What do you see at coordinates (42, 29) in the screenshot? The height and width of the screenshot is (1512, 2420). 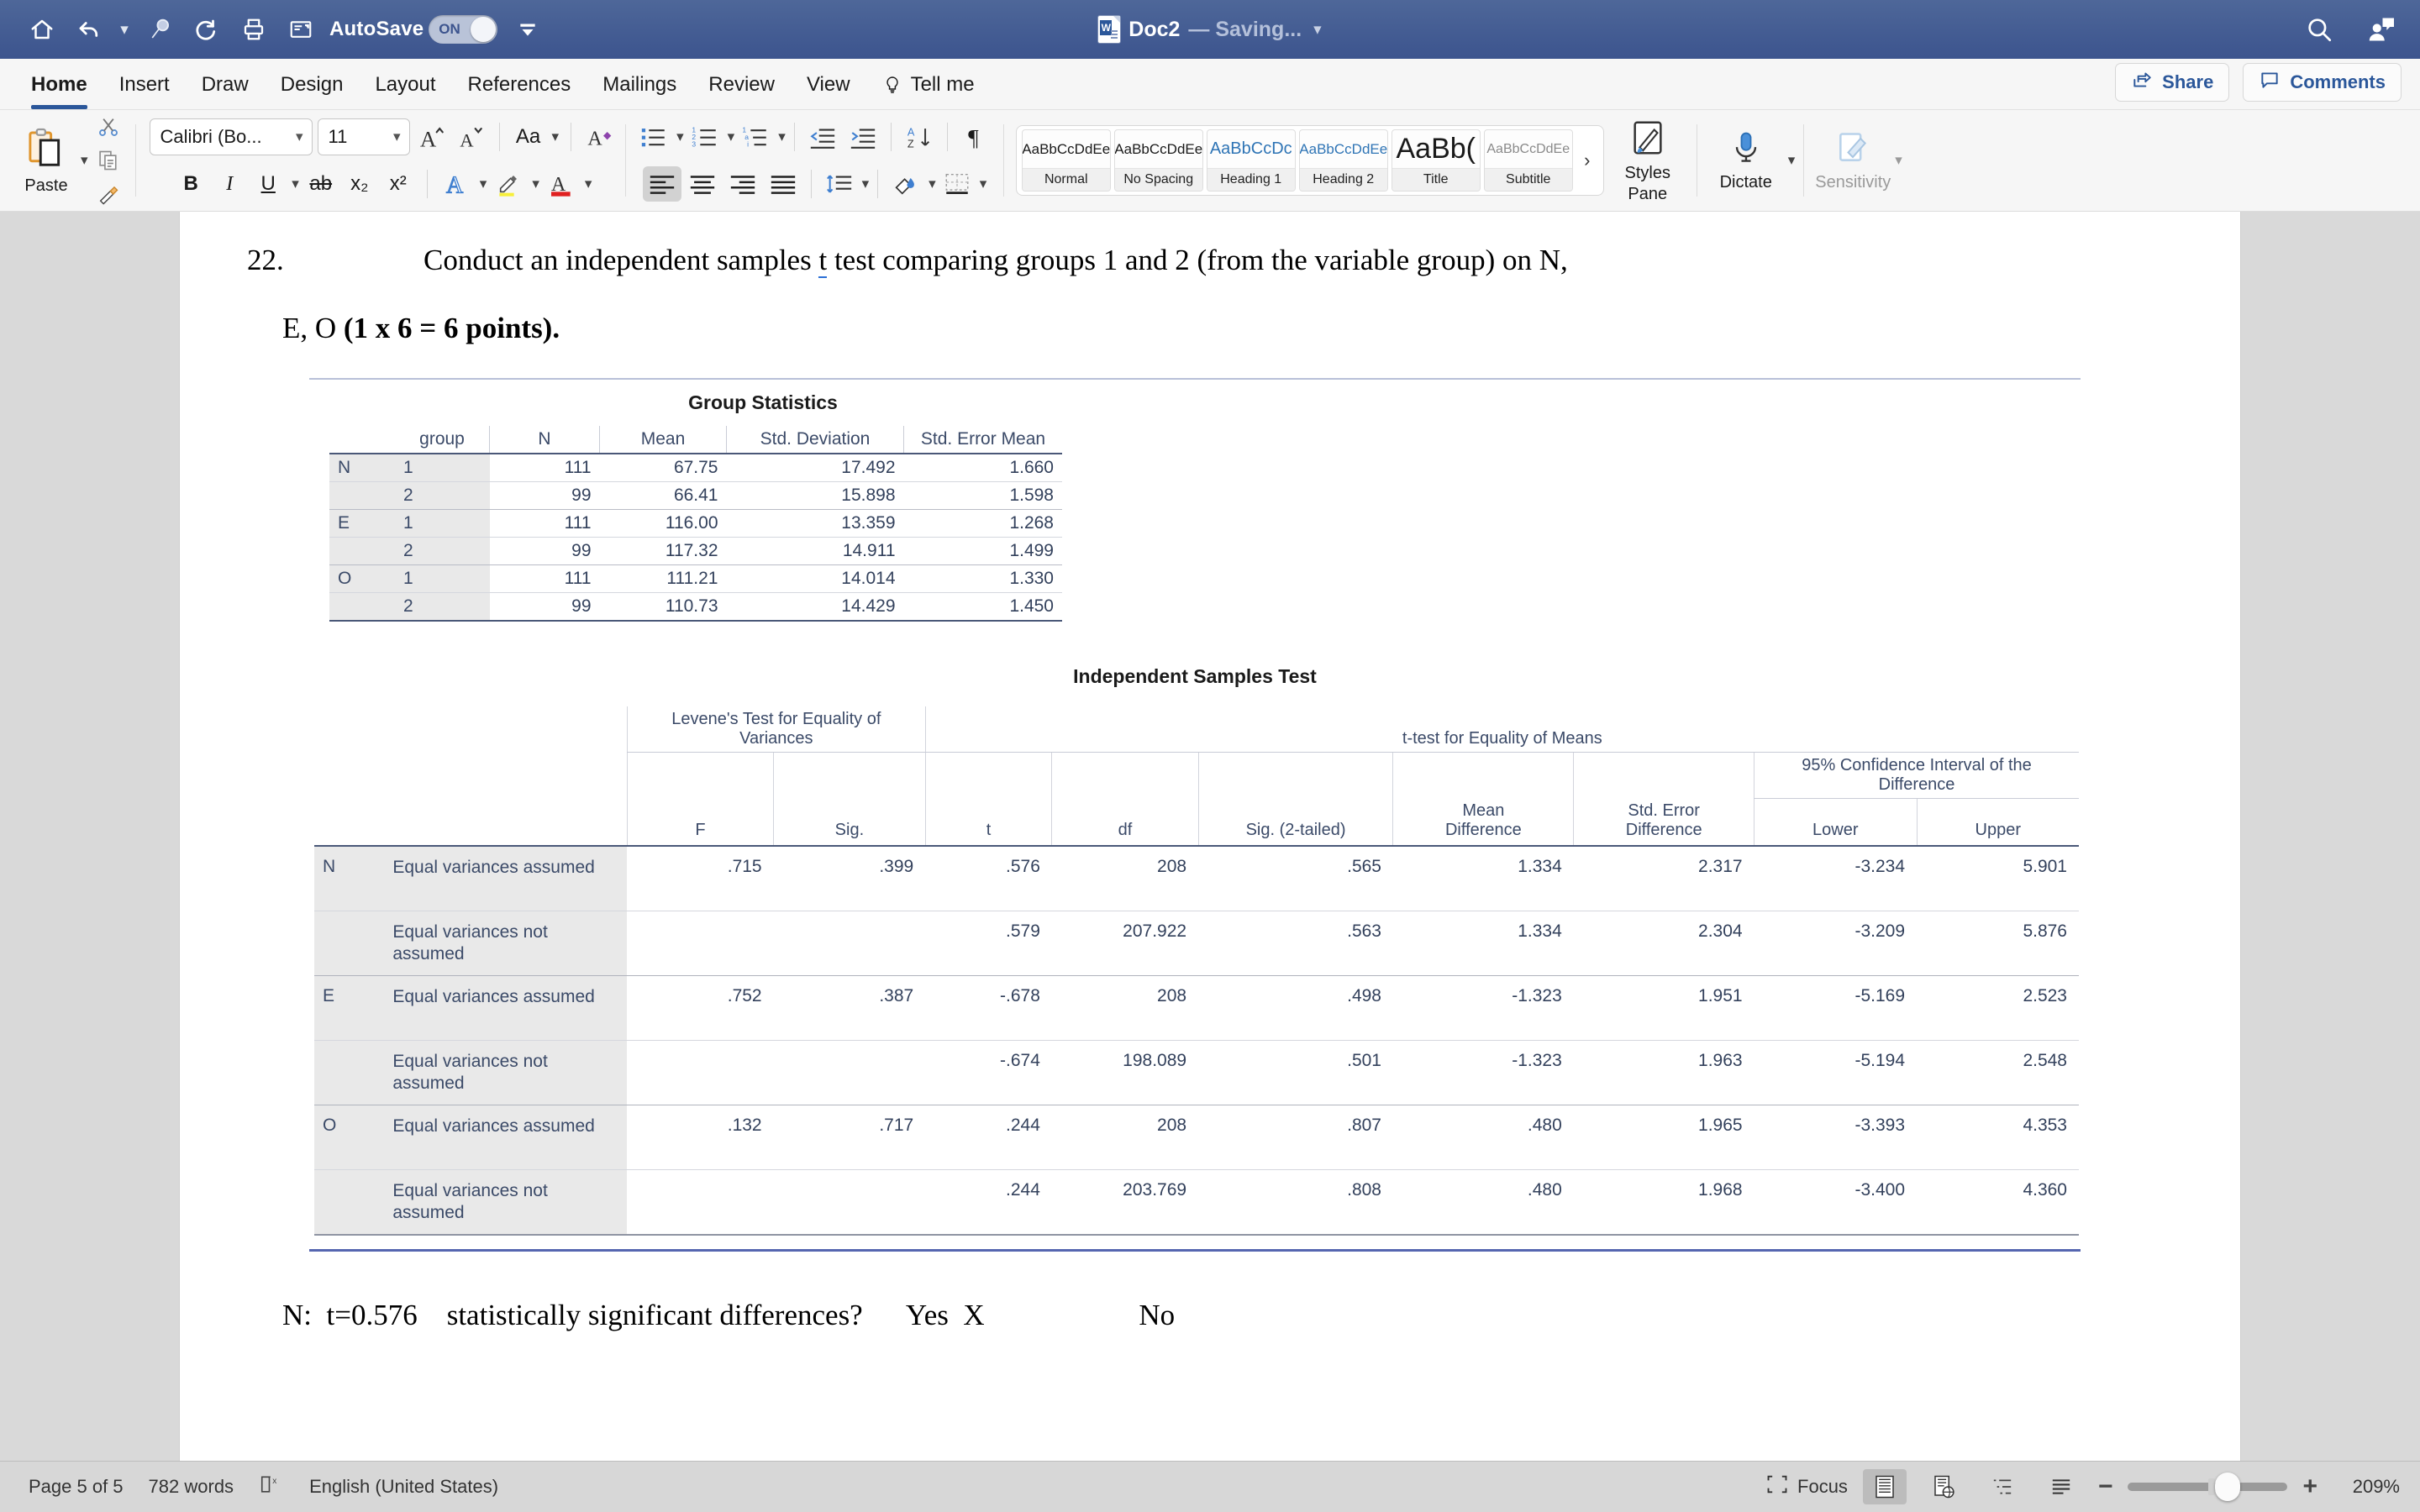 I see `home-icon` at bounding box center [42, 29].